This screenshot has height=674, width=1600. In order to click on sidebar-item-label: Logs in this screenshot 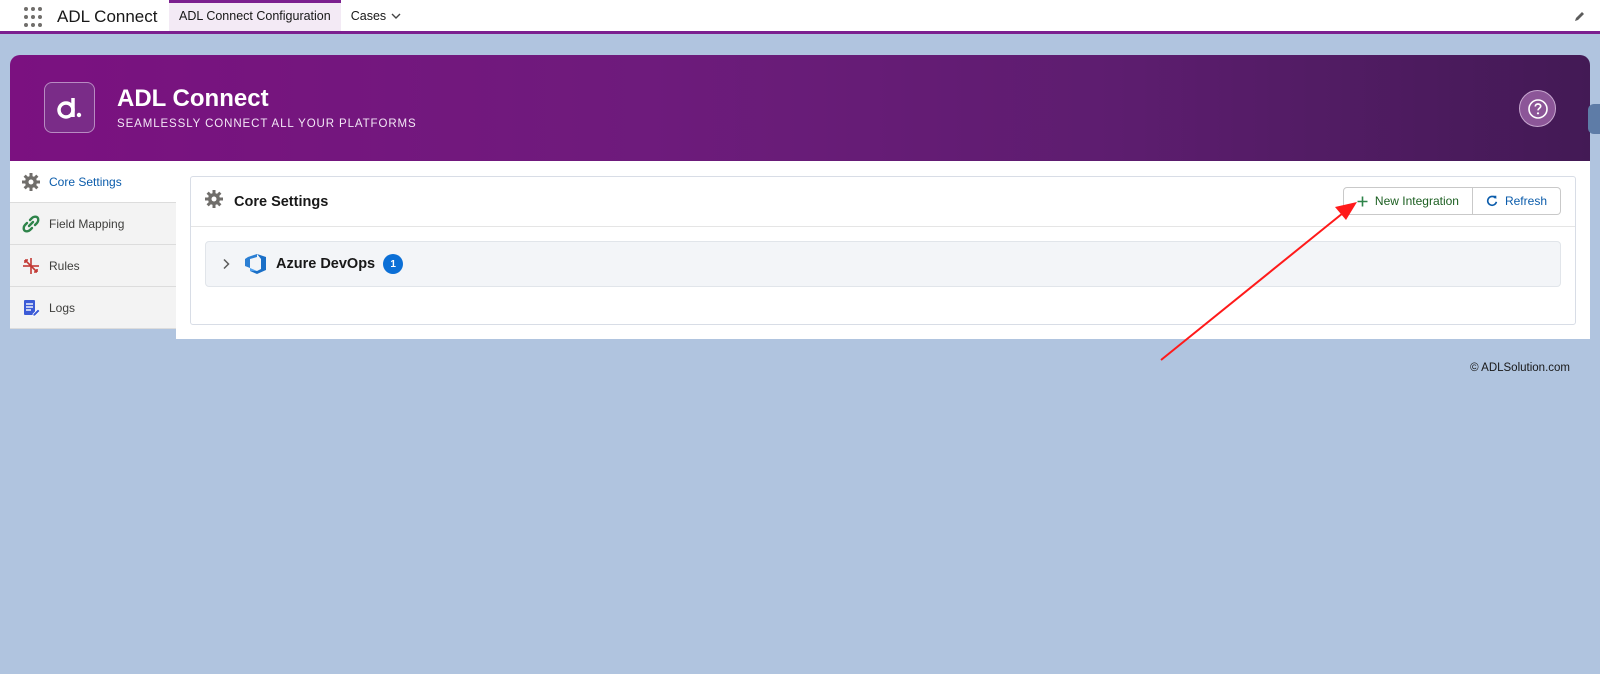, I will do `click(62, 307)`.